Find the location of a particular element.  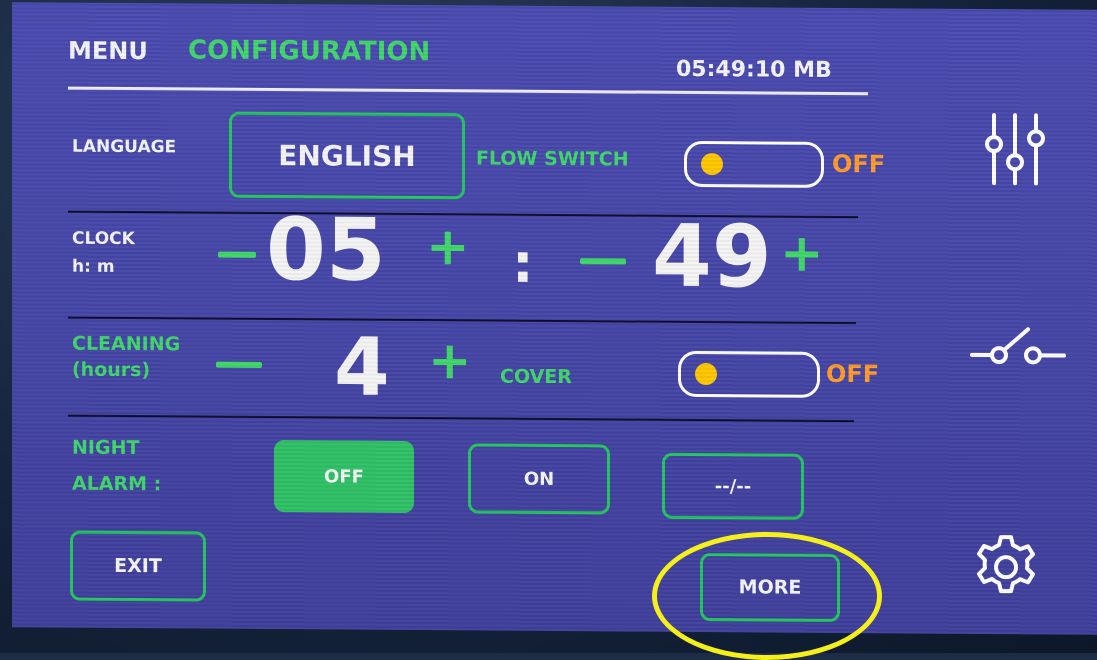

exit-button: EXIT is located at coordinates (138, 566).